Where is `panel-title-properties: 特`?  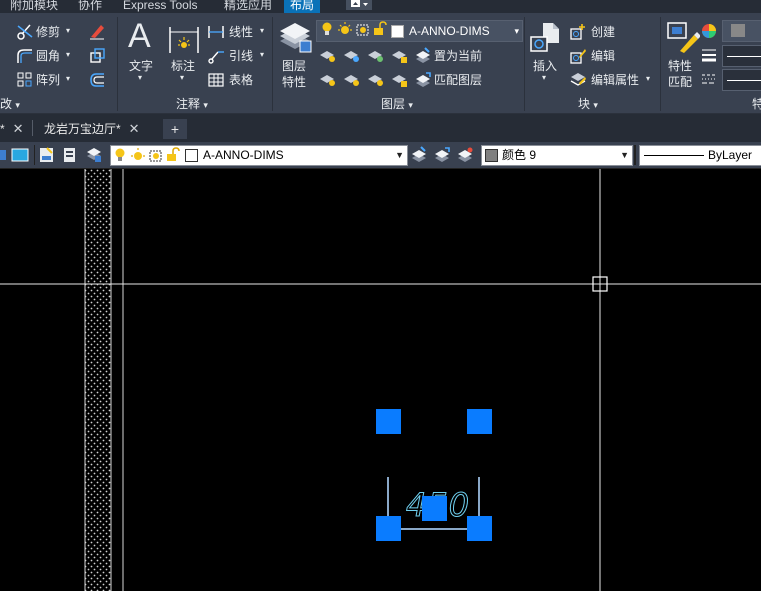
panel-title-properties: 特 is located at coordinates (756, 103).